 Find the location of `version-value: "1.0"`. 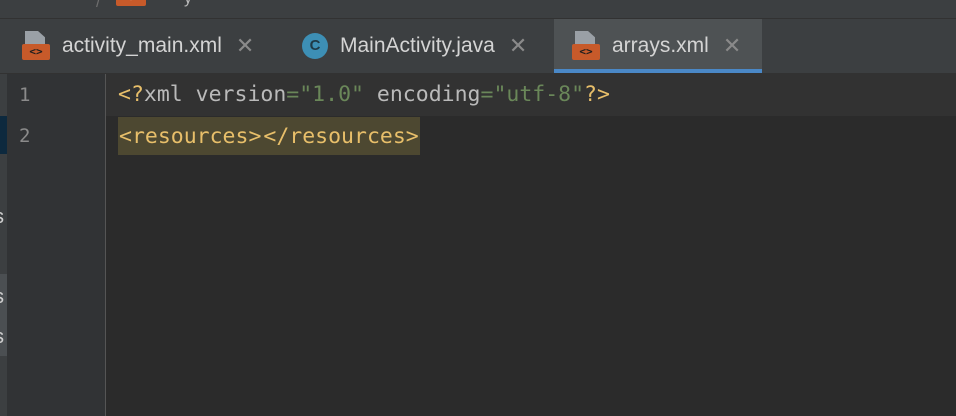

version-value: "1.0" is located at coordinates (331, 94).